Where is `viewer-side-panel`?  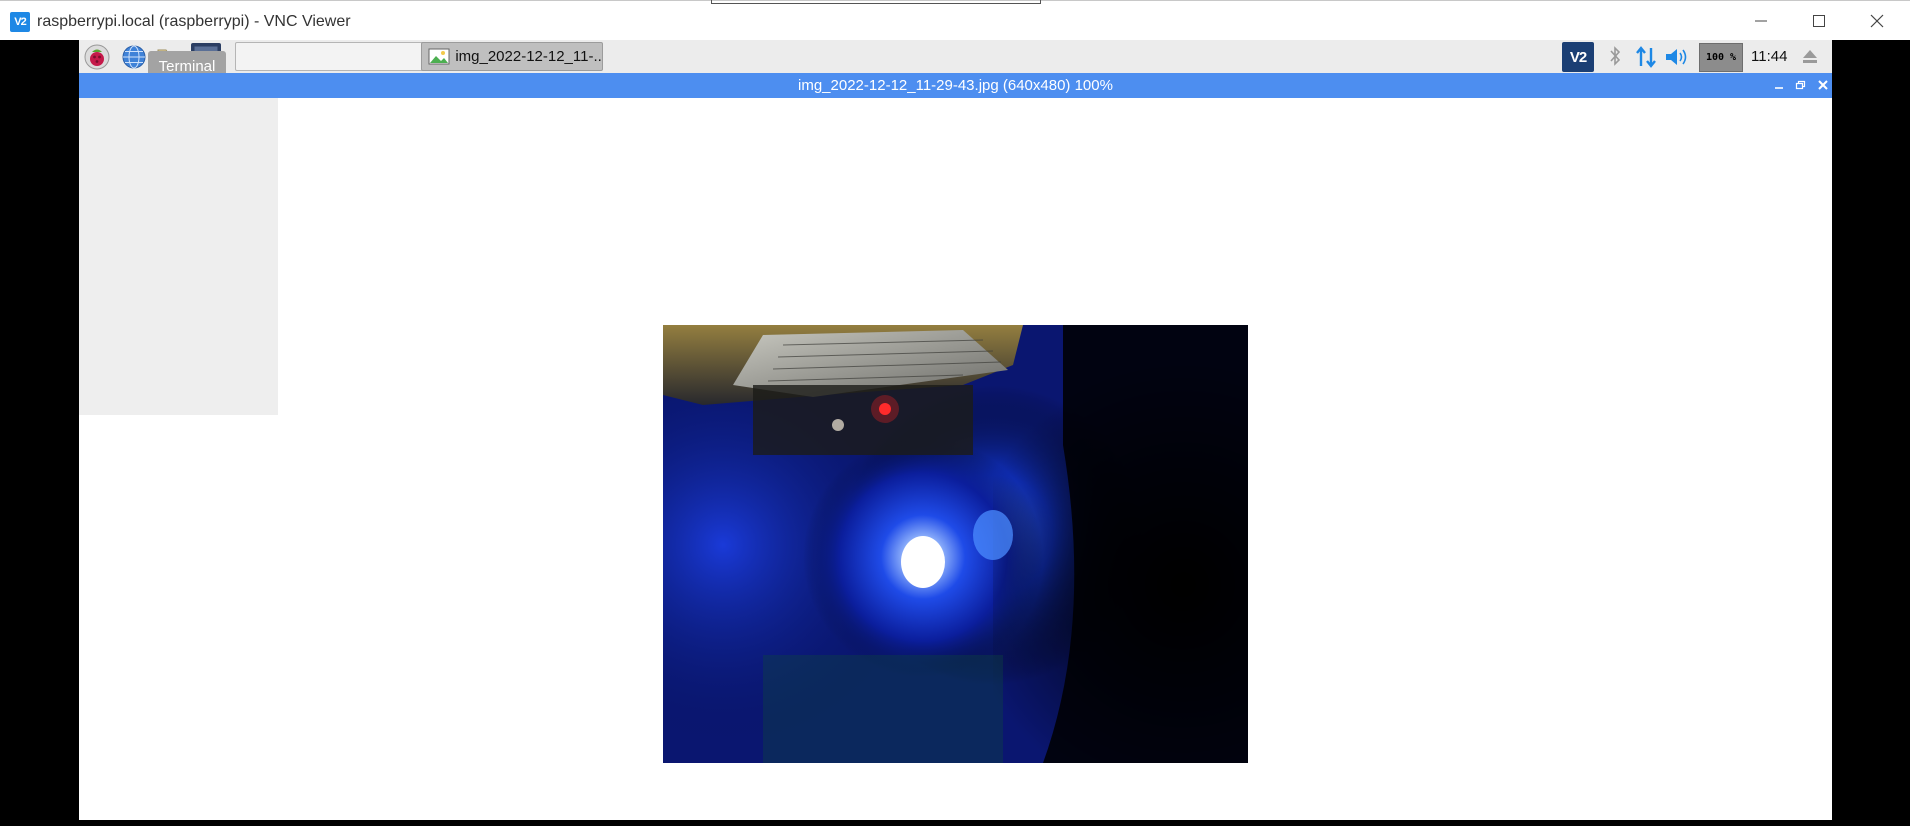
viewer-side-panel is located at coordinates (178, 256).